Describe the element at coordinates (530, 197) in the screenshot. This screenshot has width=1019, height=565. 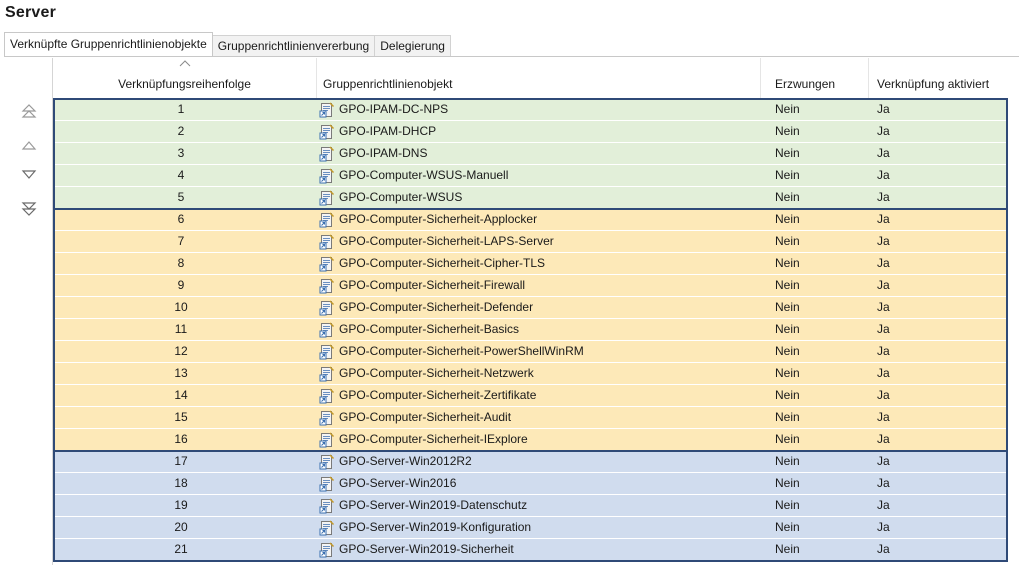
I see `table-row: 5 GPO-Computer-WSUS Nein Ja` at that location.